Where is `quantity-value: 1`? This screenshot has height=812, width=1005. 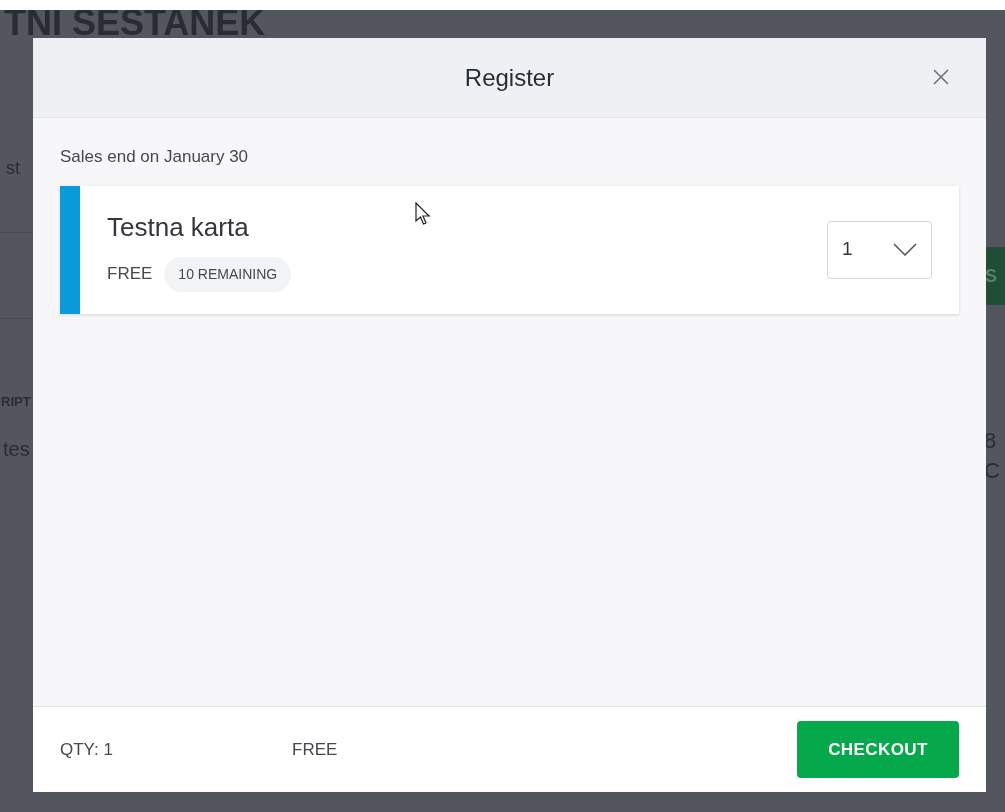 quantity-value: 1 is located at coordinates (847, 249).